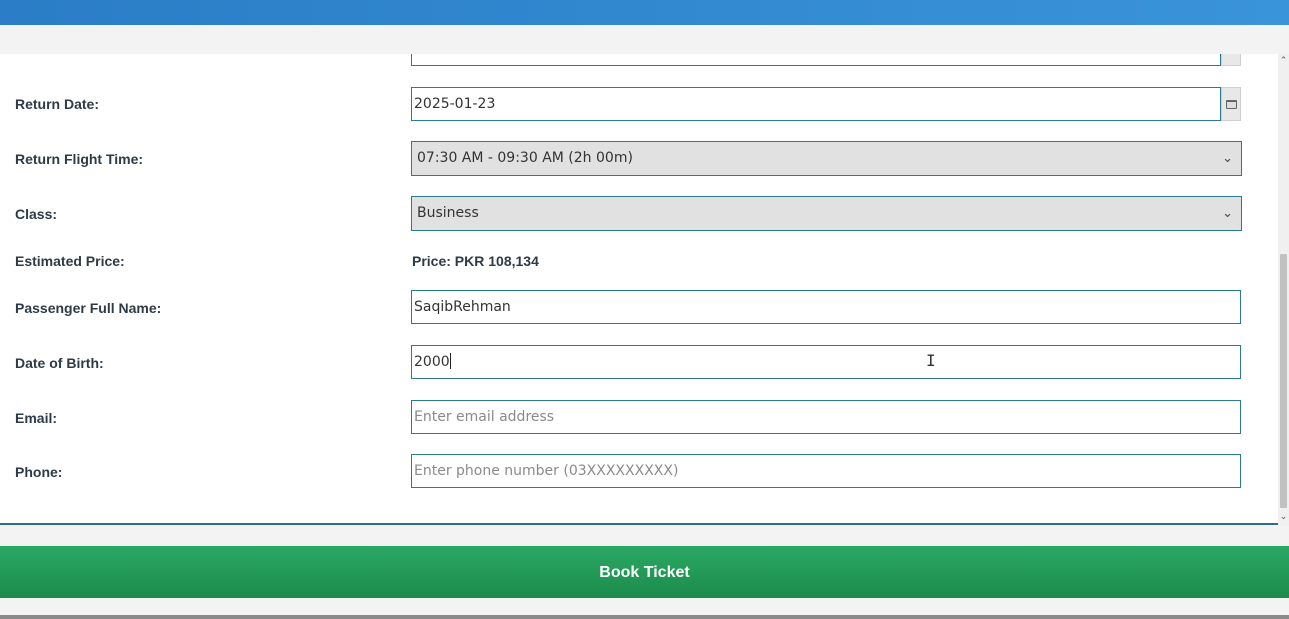  What do you see at coordinates (644, 12) in the screenshot?
I see `top-header-bar` at bounding box center [644, 12].